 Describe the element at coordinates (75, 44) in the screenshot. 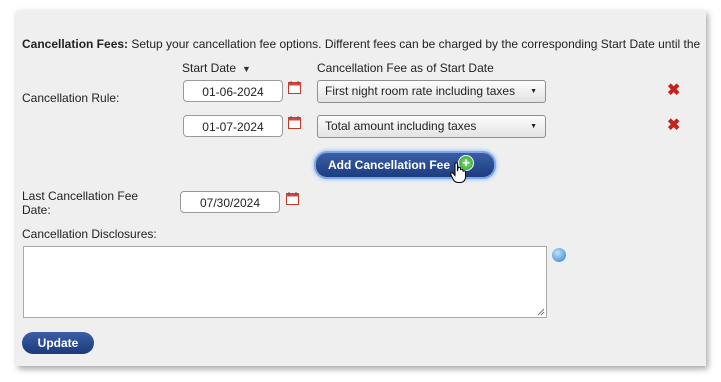

I see `intro-label: Cancellation Fees:` at that location.